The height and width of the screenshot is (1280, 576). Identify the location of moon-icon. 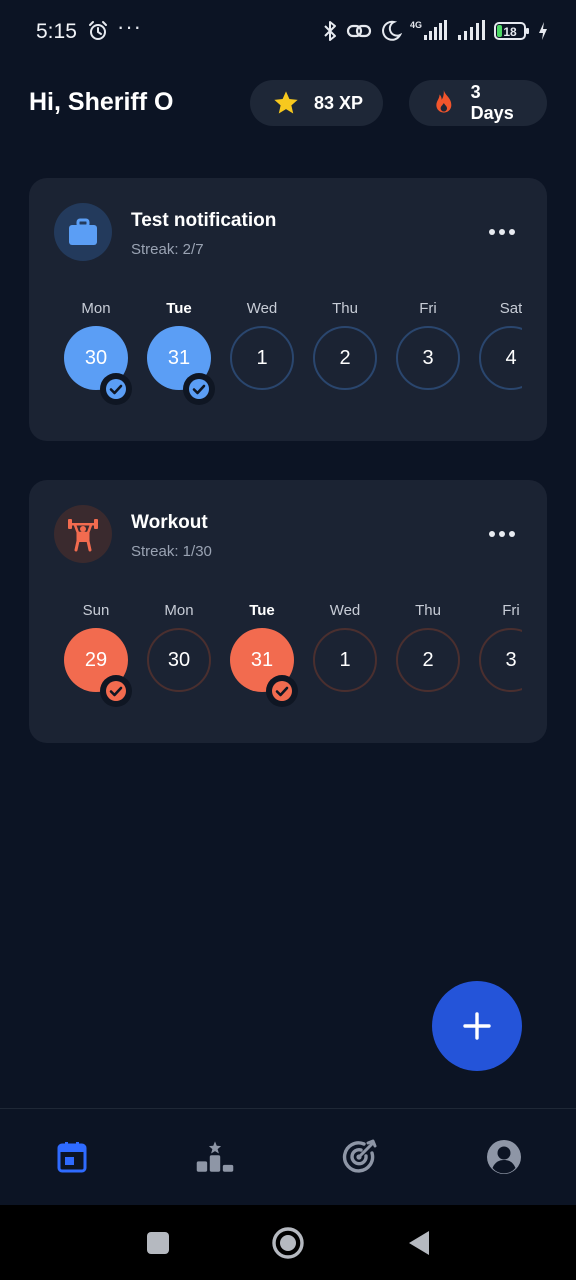
(392, 30).